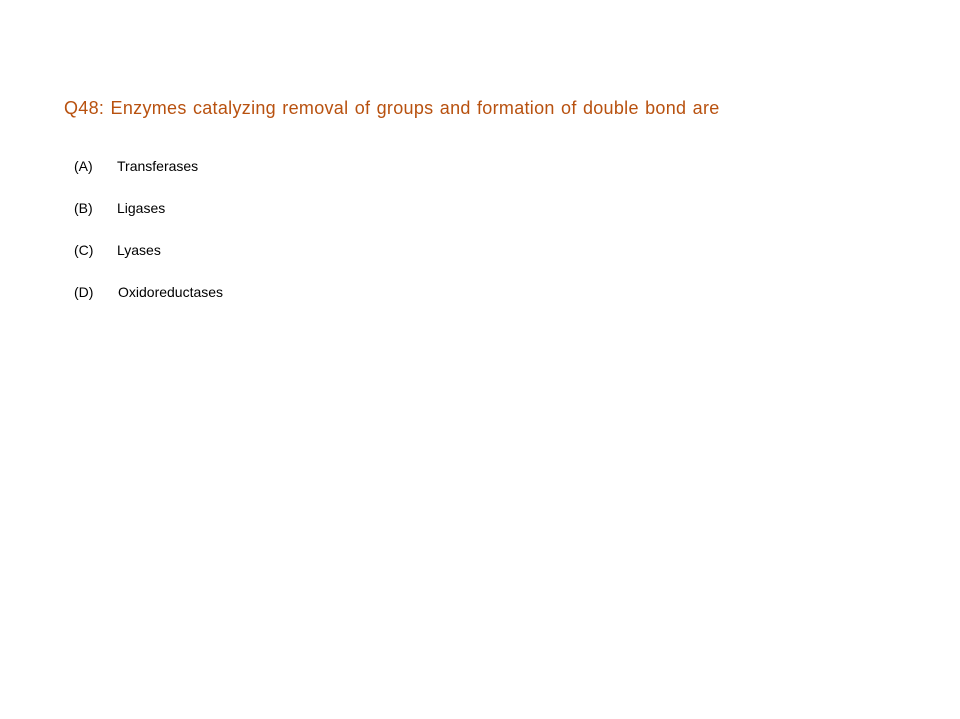 Image resolution: width=960 pixels, height=719 pixels. I want to click on option-d: (D) Oxidoreductases, so click(148, 305).